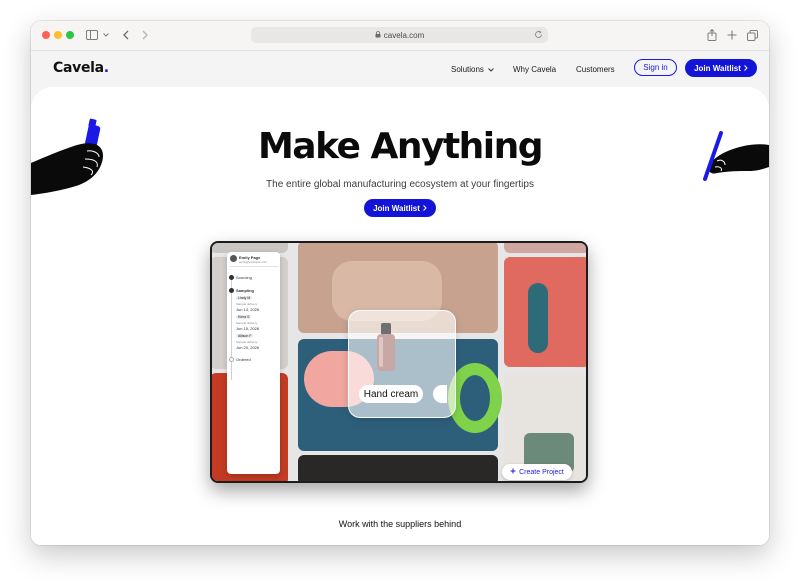 The image size is (800, 586). I want to click on sign-in-button: Sign in, so click(655, 67).